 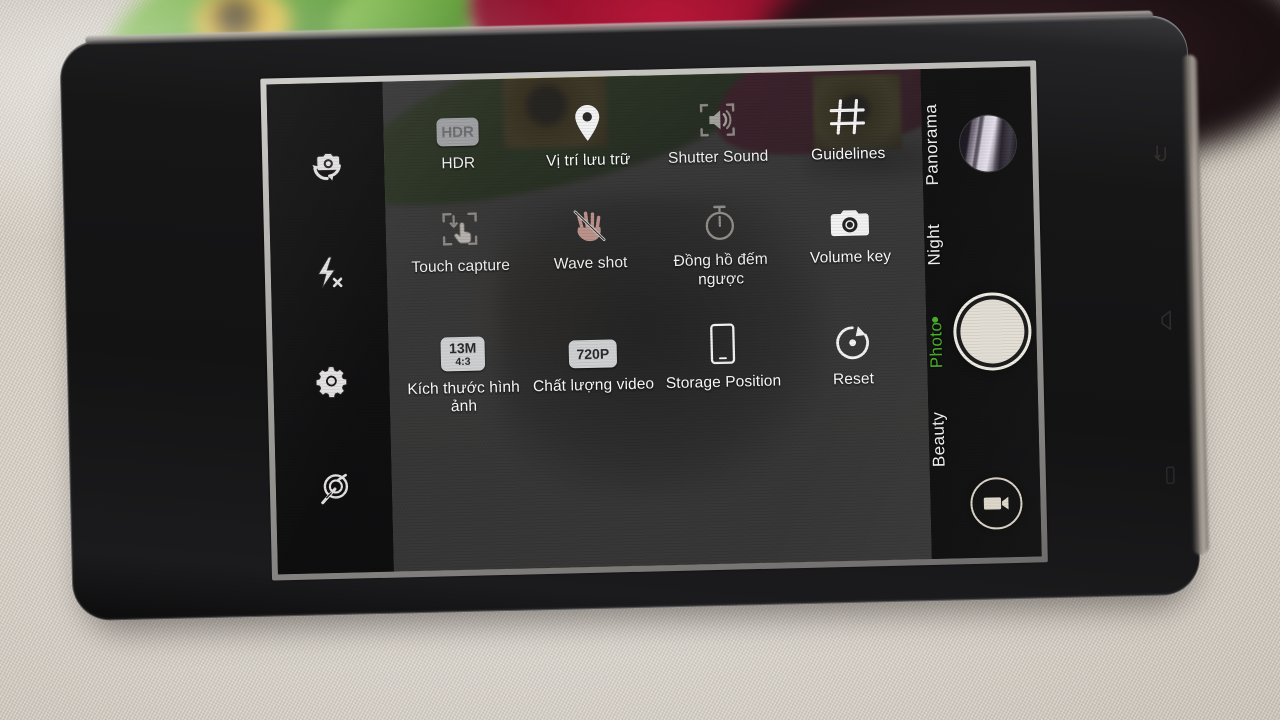 I want to click on setting-label: Kích thước hình ảnh, so click(x=464, y=397).